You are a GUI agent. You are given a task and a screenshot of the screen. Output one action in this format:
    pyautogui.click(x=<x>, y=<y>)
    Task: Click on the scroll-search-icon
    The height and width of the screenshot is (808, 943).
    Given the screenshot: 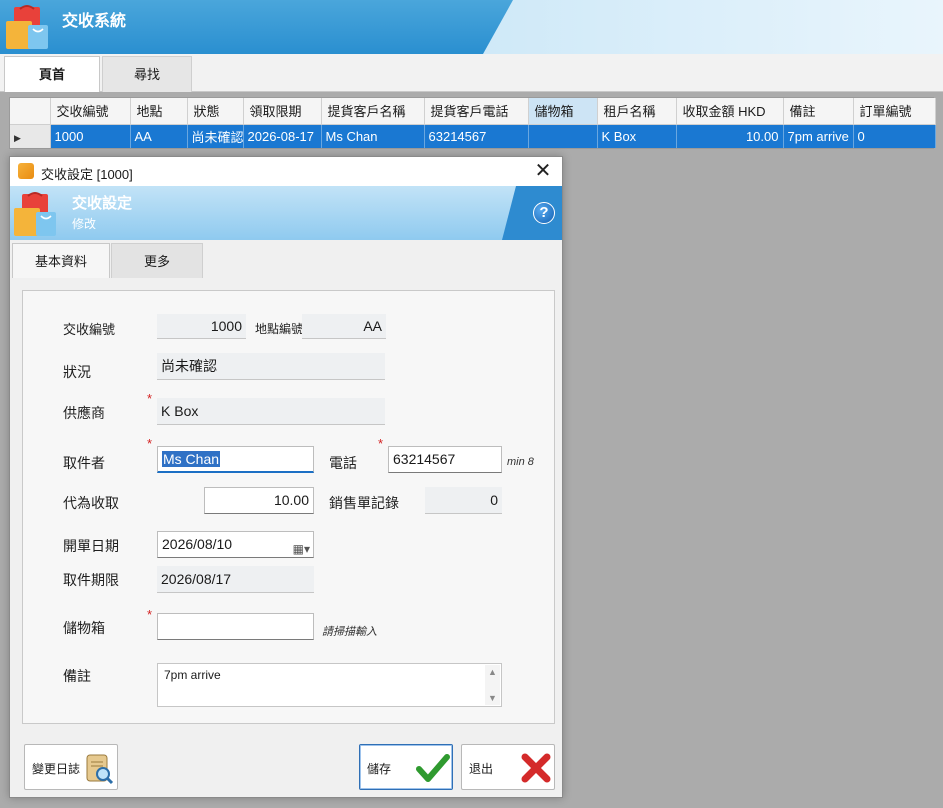 What is the action you would take?
    pyautogui.click(x=100, y=769)
    